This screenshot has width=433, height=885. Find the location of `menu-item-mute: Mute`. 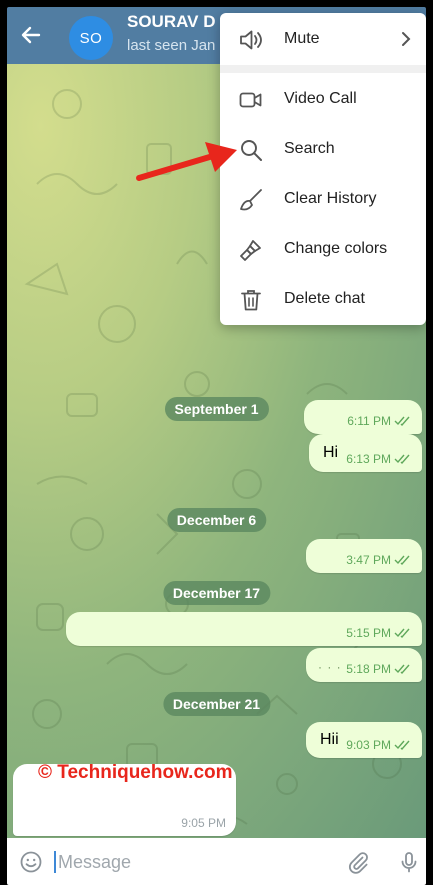

menu-item-mute: Mute is located at coordinates (323, 39).